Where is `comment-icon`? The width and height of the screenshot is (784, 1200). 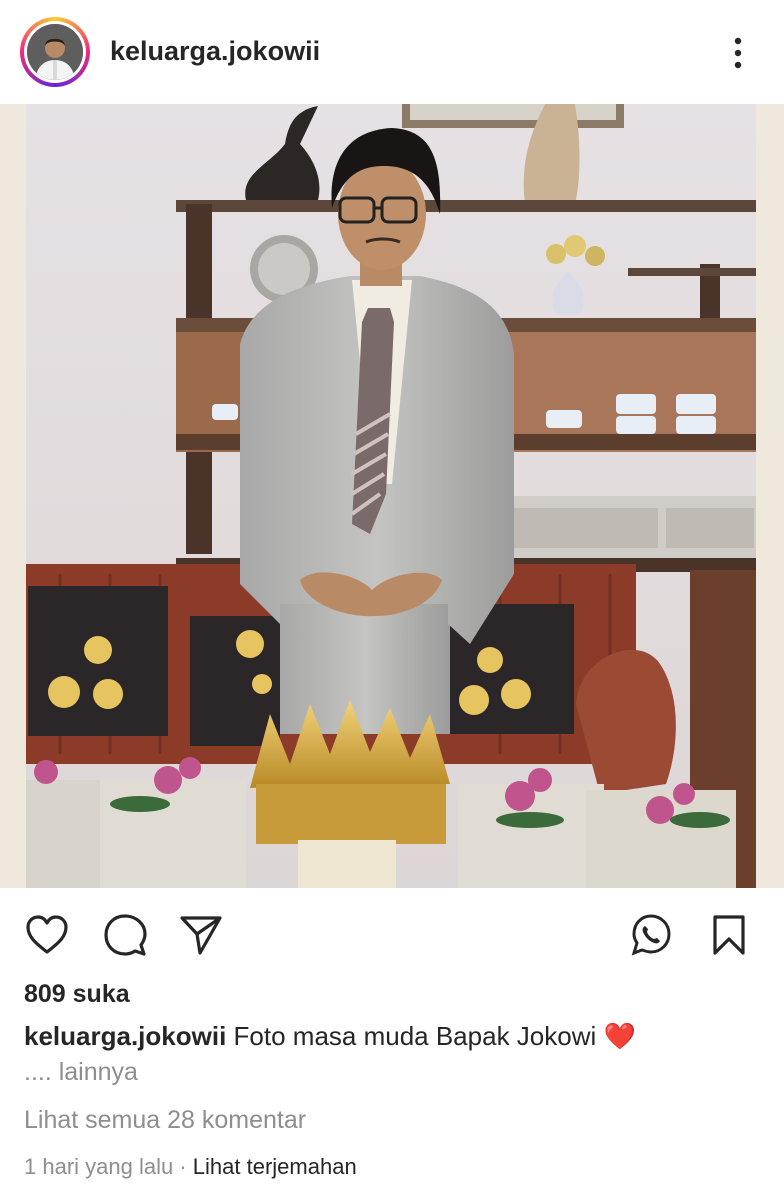 comment-icon is located at coordinates (125, 935).